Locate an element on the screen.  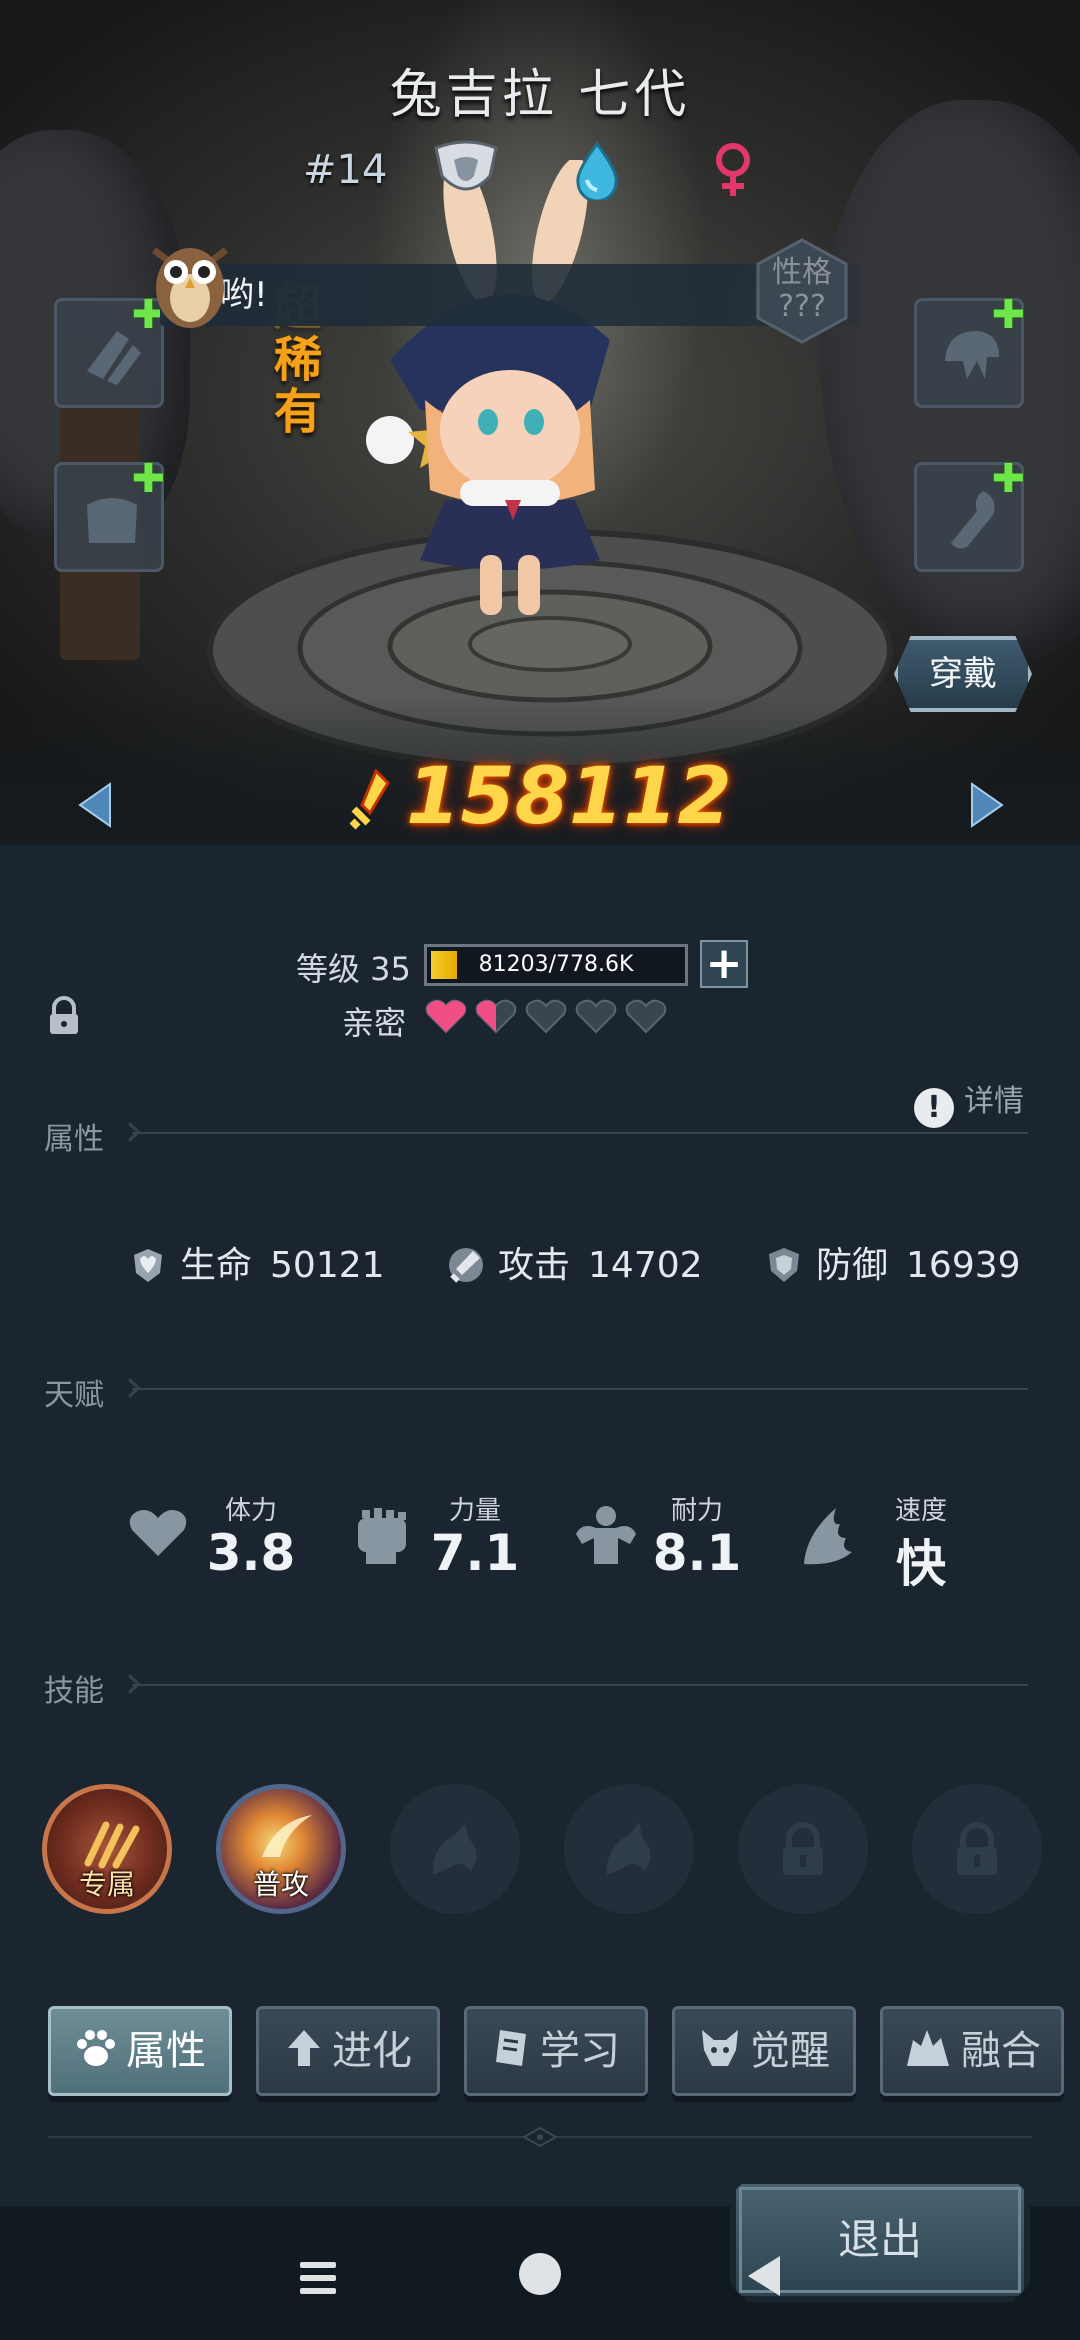
details-button: ! 详情 is located at coordinates (969, 1102).